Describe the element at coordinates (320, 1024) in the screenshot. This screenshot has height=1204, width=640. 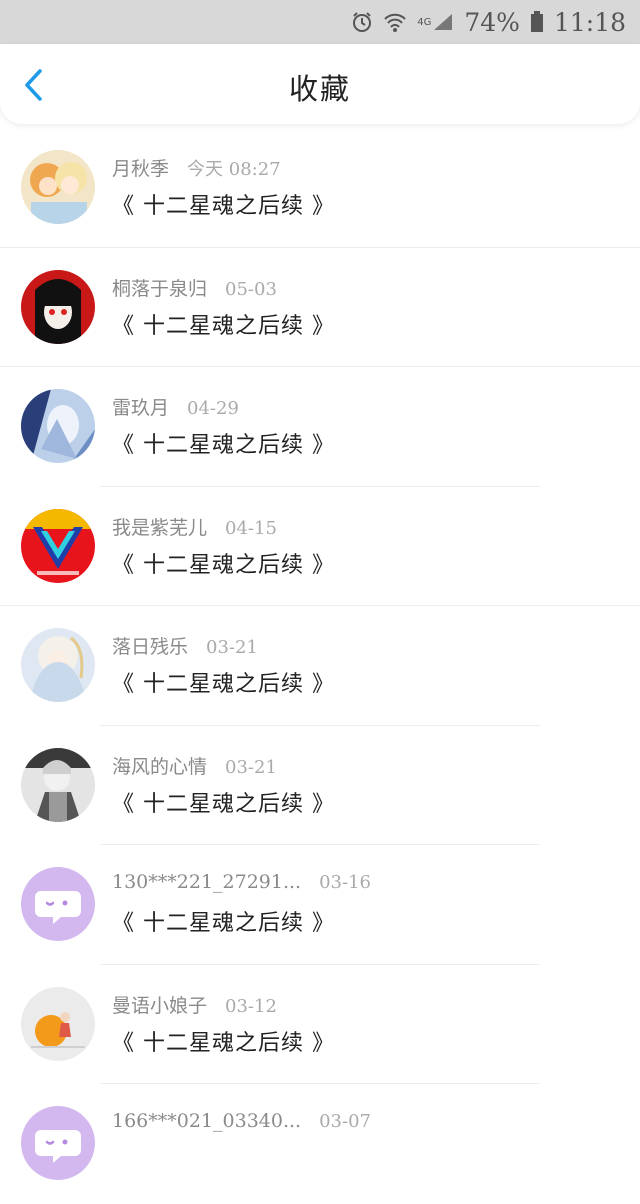
I see `list-item: 曼语小娘子 03-12 《 十二星魂之后续 》` at that location.